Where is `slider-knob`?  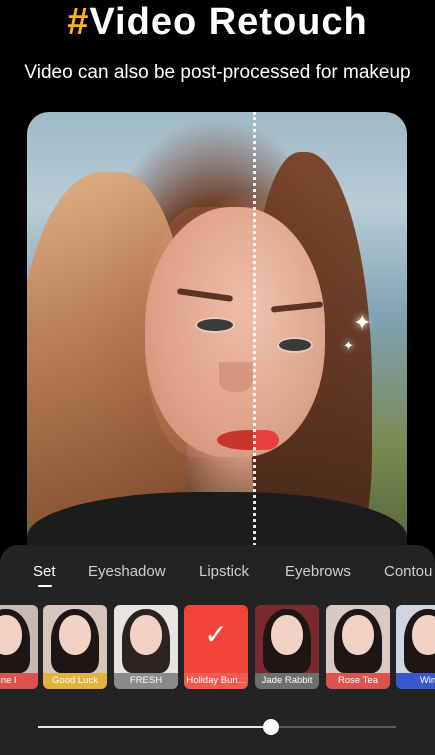 slider-knob is located at coordinates (271, 727).